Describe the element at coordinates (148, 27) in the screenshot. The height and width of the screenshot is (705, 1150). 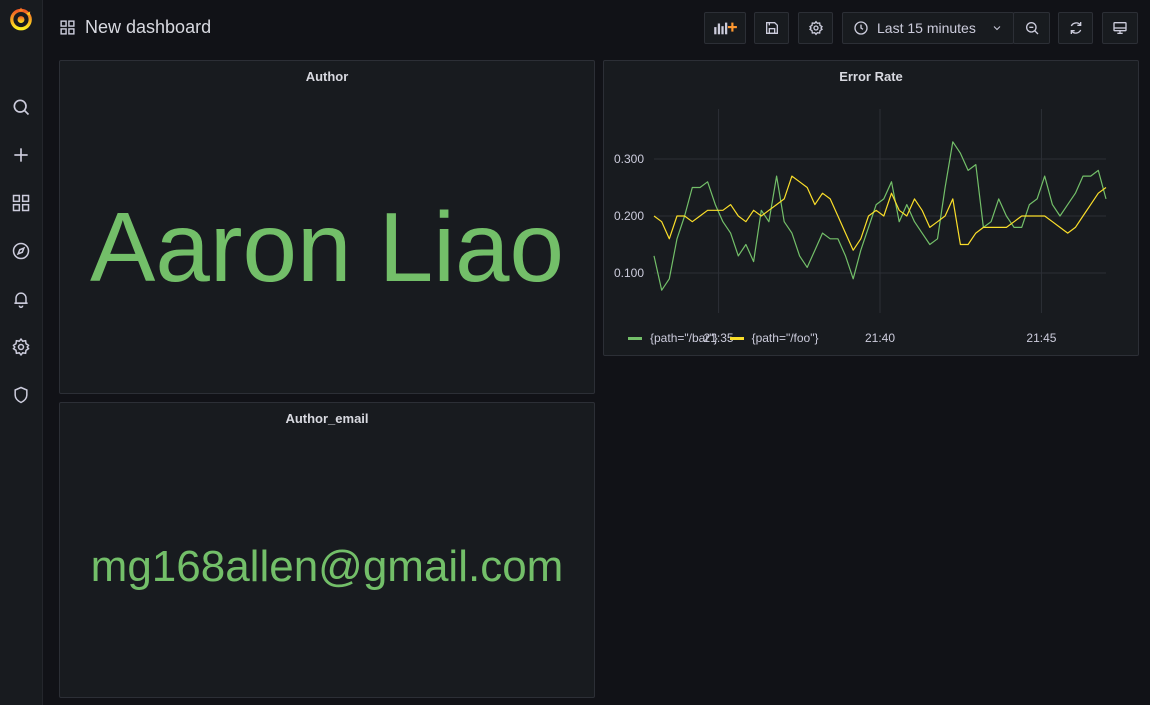
I see `page-title: New dashboard` at that location.